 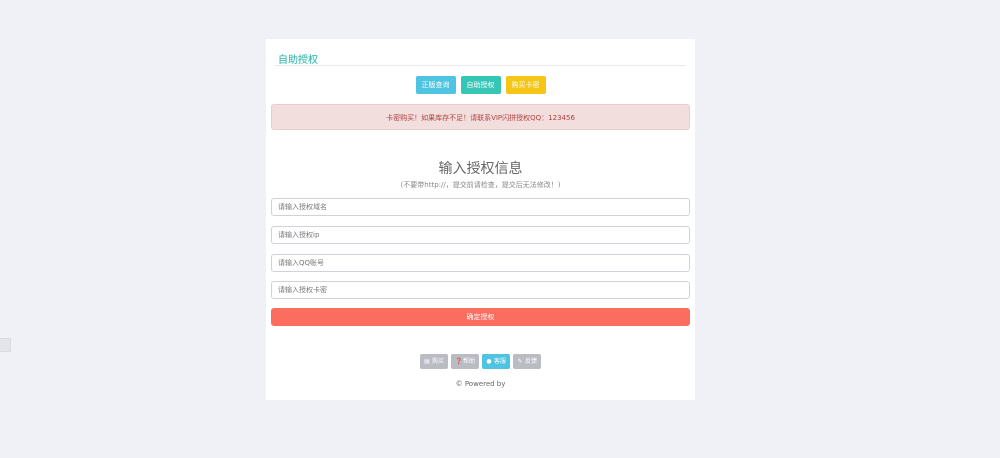 I want to click on notice-alert: 卡密购买！如果库存不足！请联系VIP闪拼授权QQ：123456, so click(x=480, y=117).